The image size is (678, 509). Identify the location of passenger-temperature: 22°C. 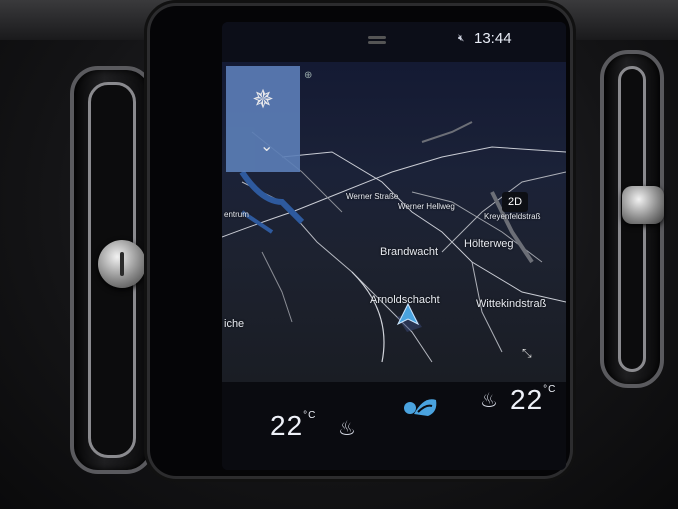
(533, 400).